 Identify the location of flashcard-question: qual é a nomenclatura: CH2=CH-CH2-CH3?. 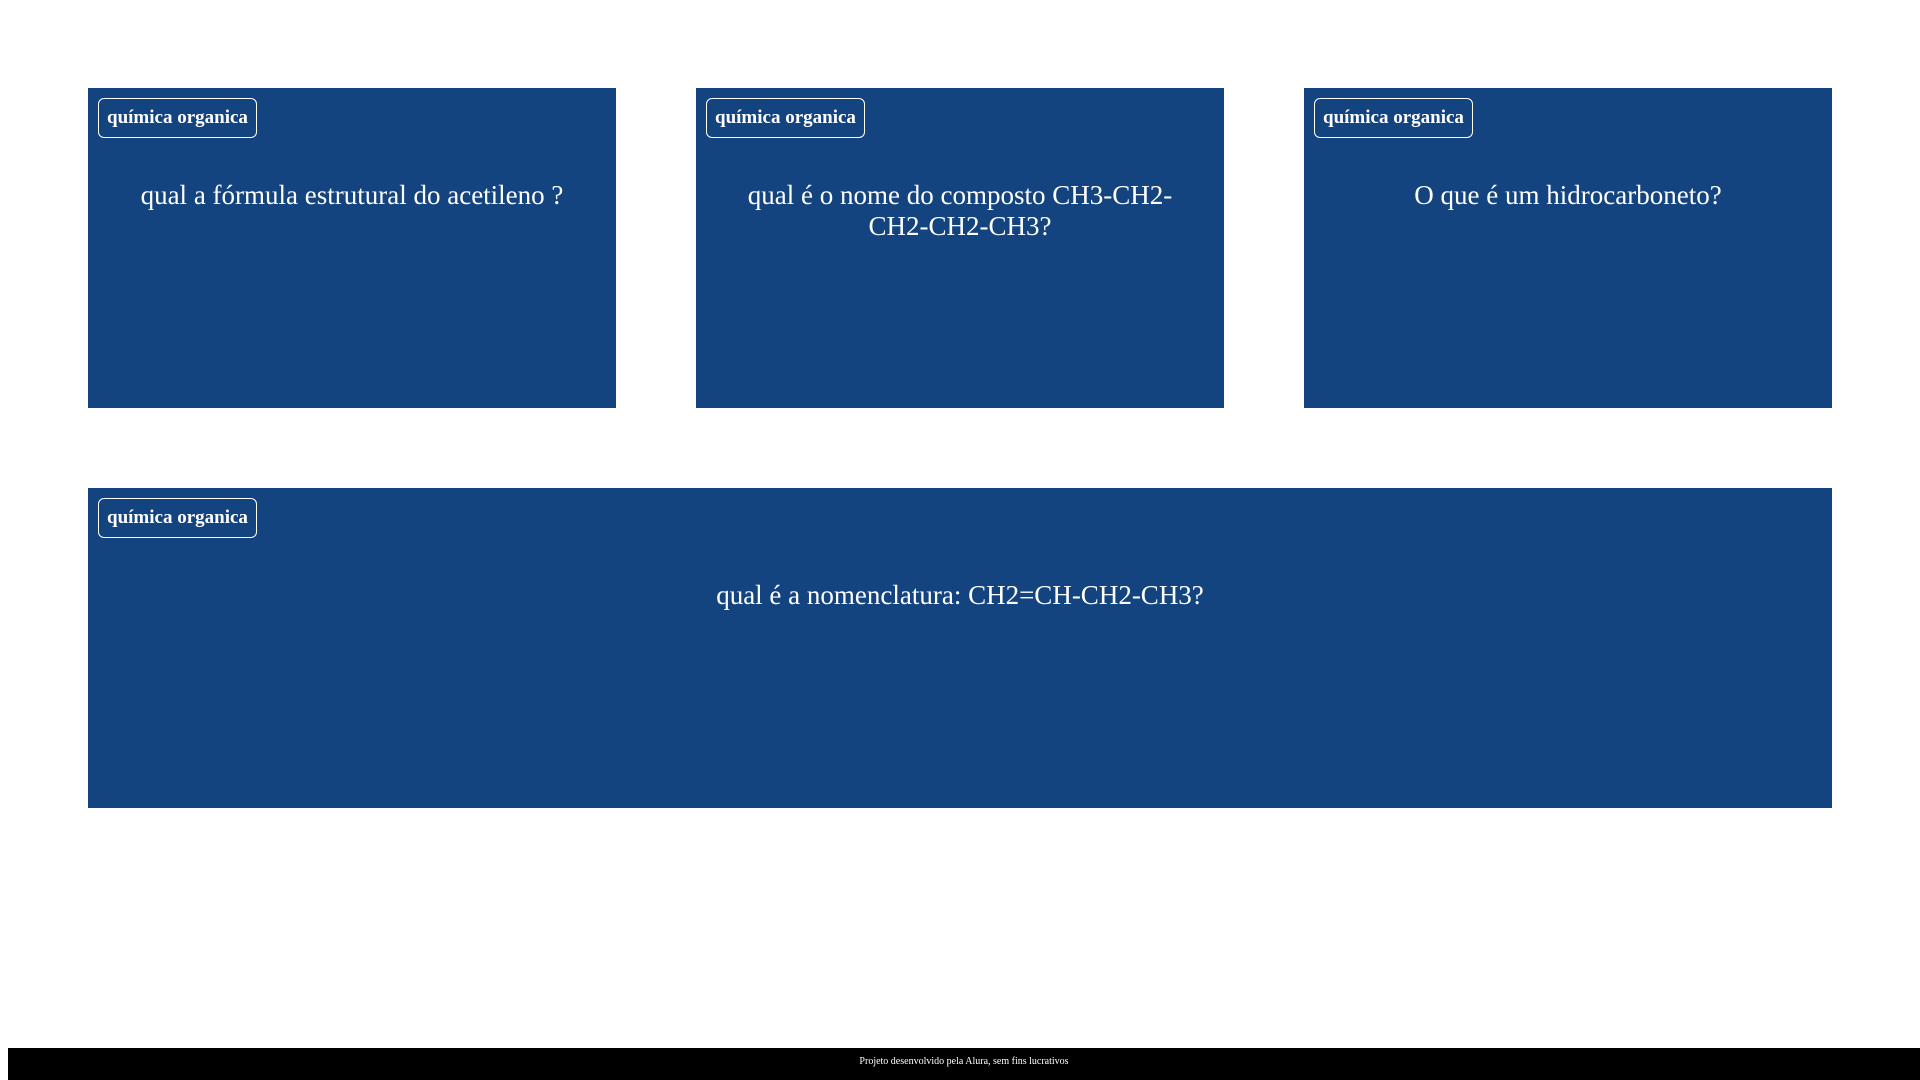
(960, 595).